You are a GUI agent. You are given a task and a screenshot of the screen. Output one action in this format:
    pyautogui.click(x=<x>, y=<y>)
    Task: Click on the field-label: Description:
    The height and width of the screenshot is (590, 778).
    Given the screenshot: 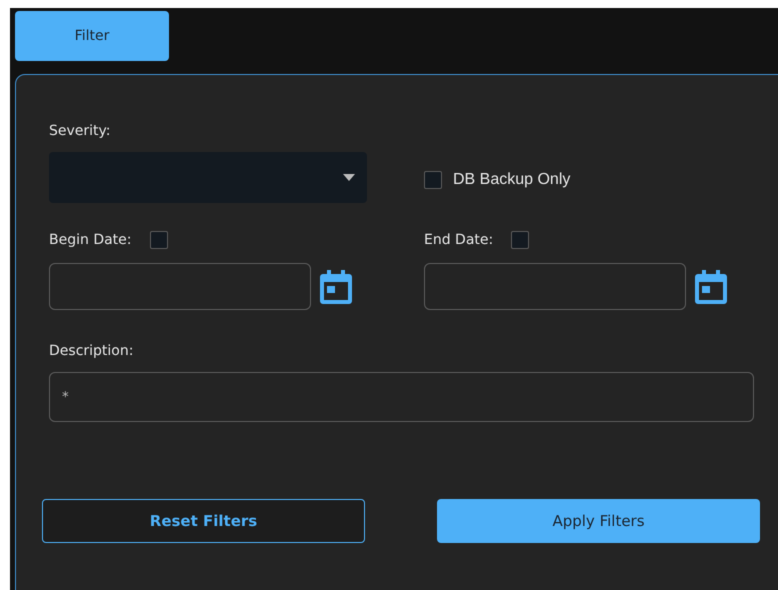 What is the action you would take?
    pyautogui.click(x=91, y=351)
    